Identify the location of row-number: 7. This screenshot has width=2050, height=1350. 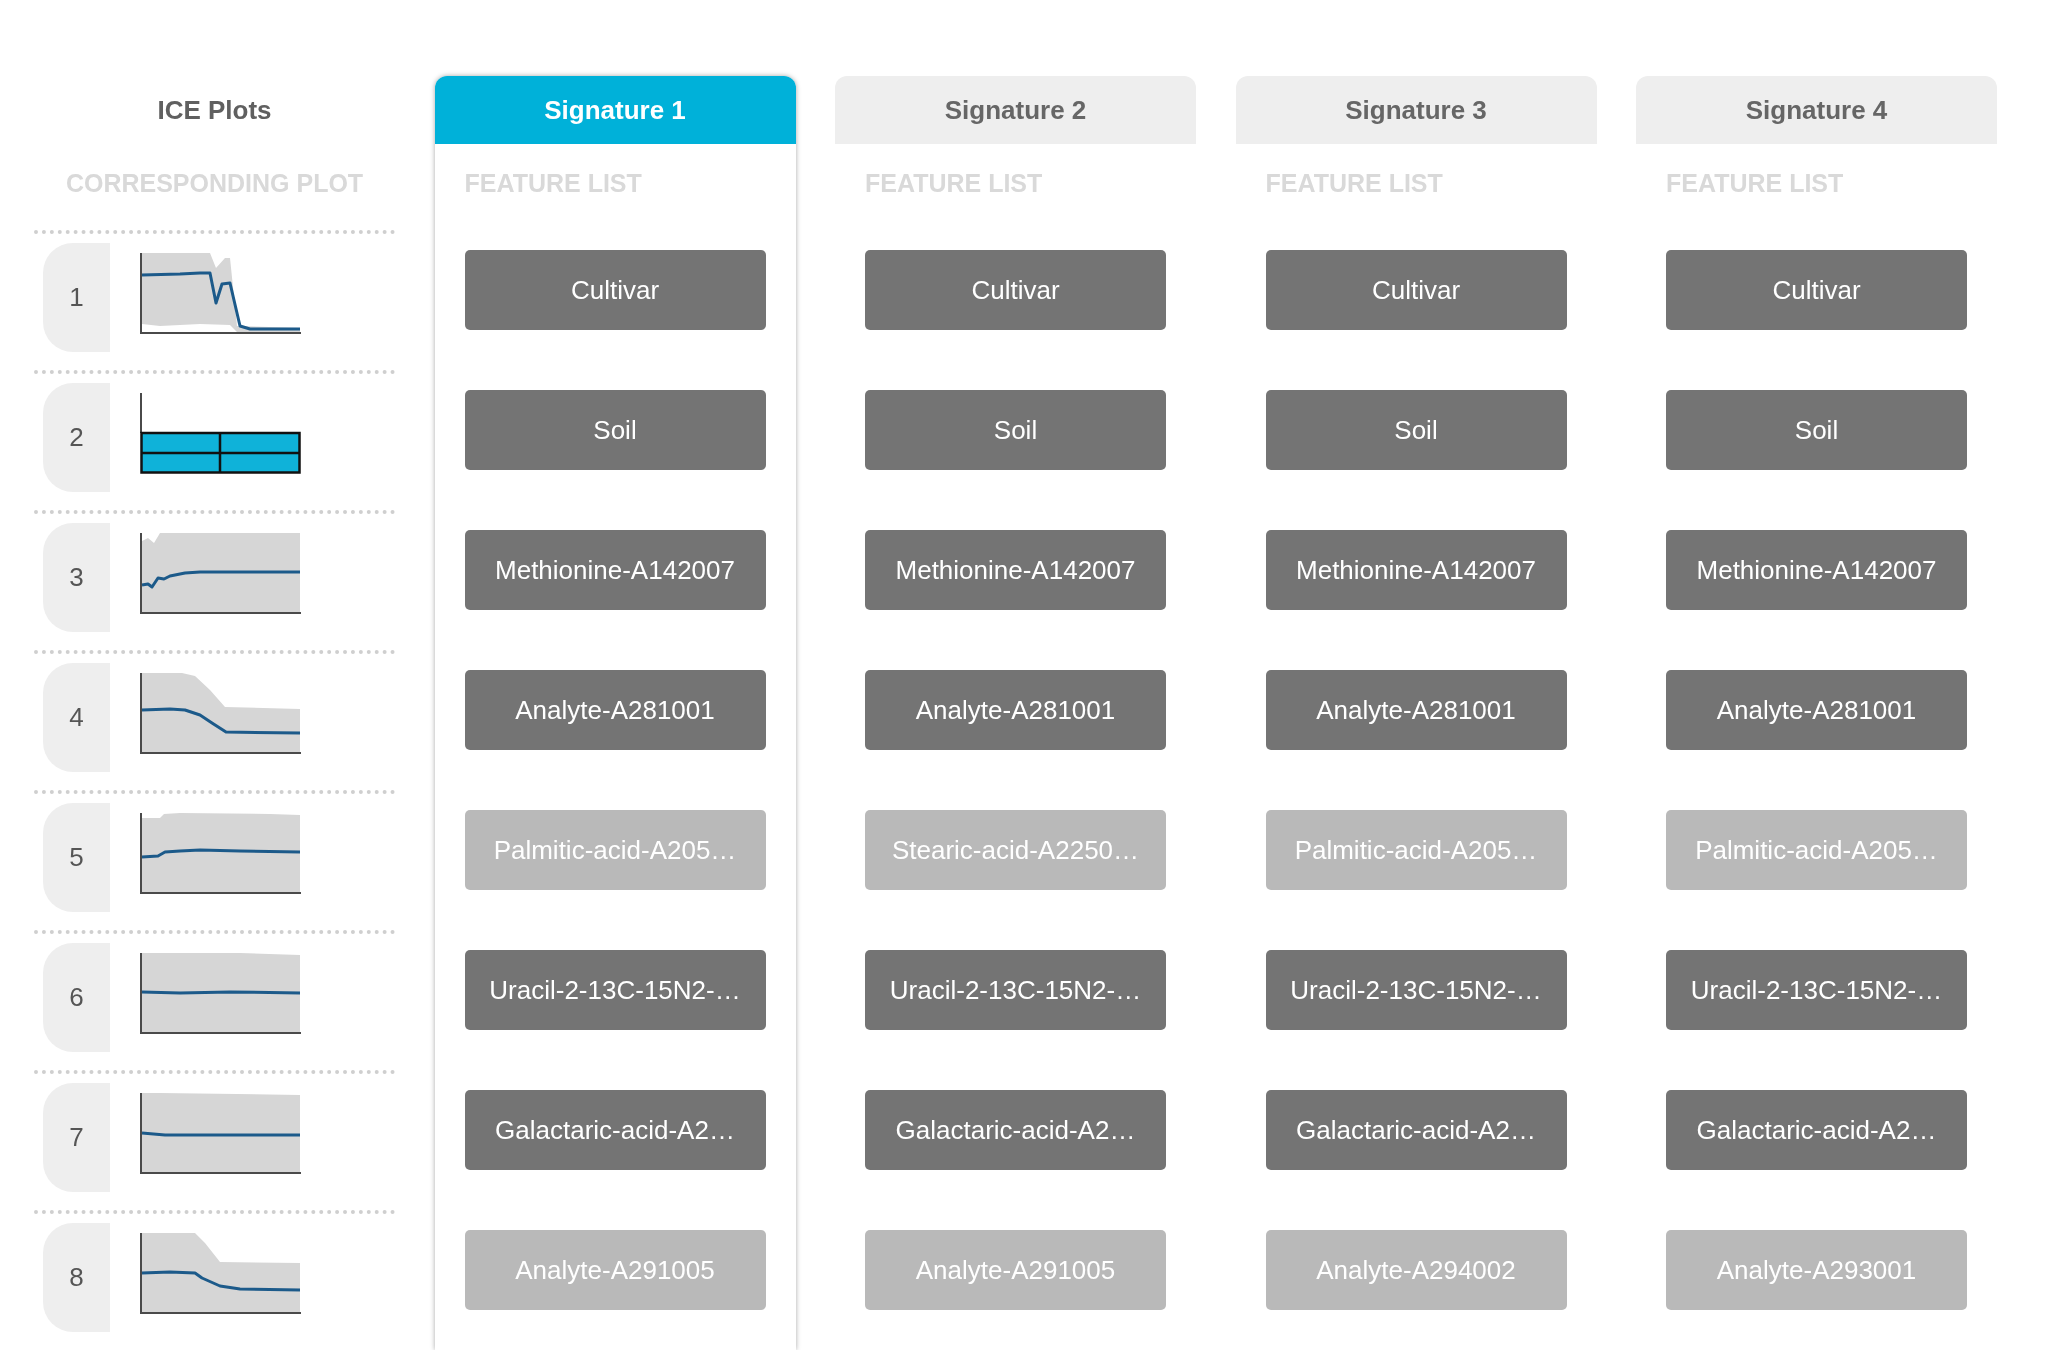
(76, 1137).